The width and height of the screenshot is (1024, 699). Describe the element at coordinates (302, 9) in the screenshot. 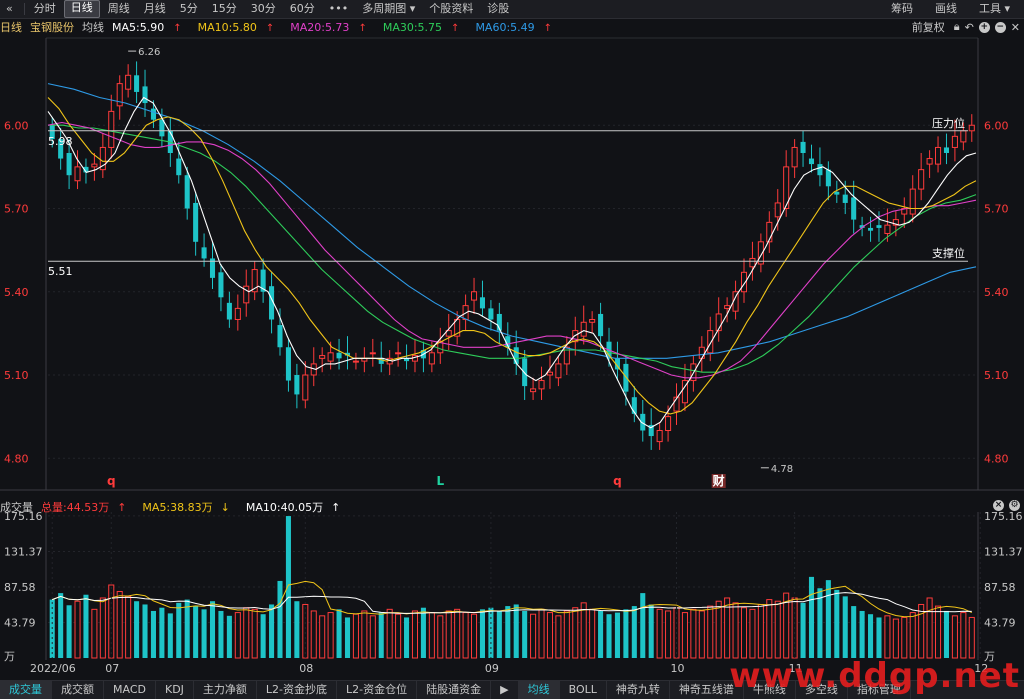

I see `tab-60min: 60分` at that location.